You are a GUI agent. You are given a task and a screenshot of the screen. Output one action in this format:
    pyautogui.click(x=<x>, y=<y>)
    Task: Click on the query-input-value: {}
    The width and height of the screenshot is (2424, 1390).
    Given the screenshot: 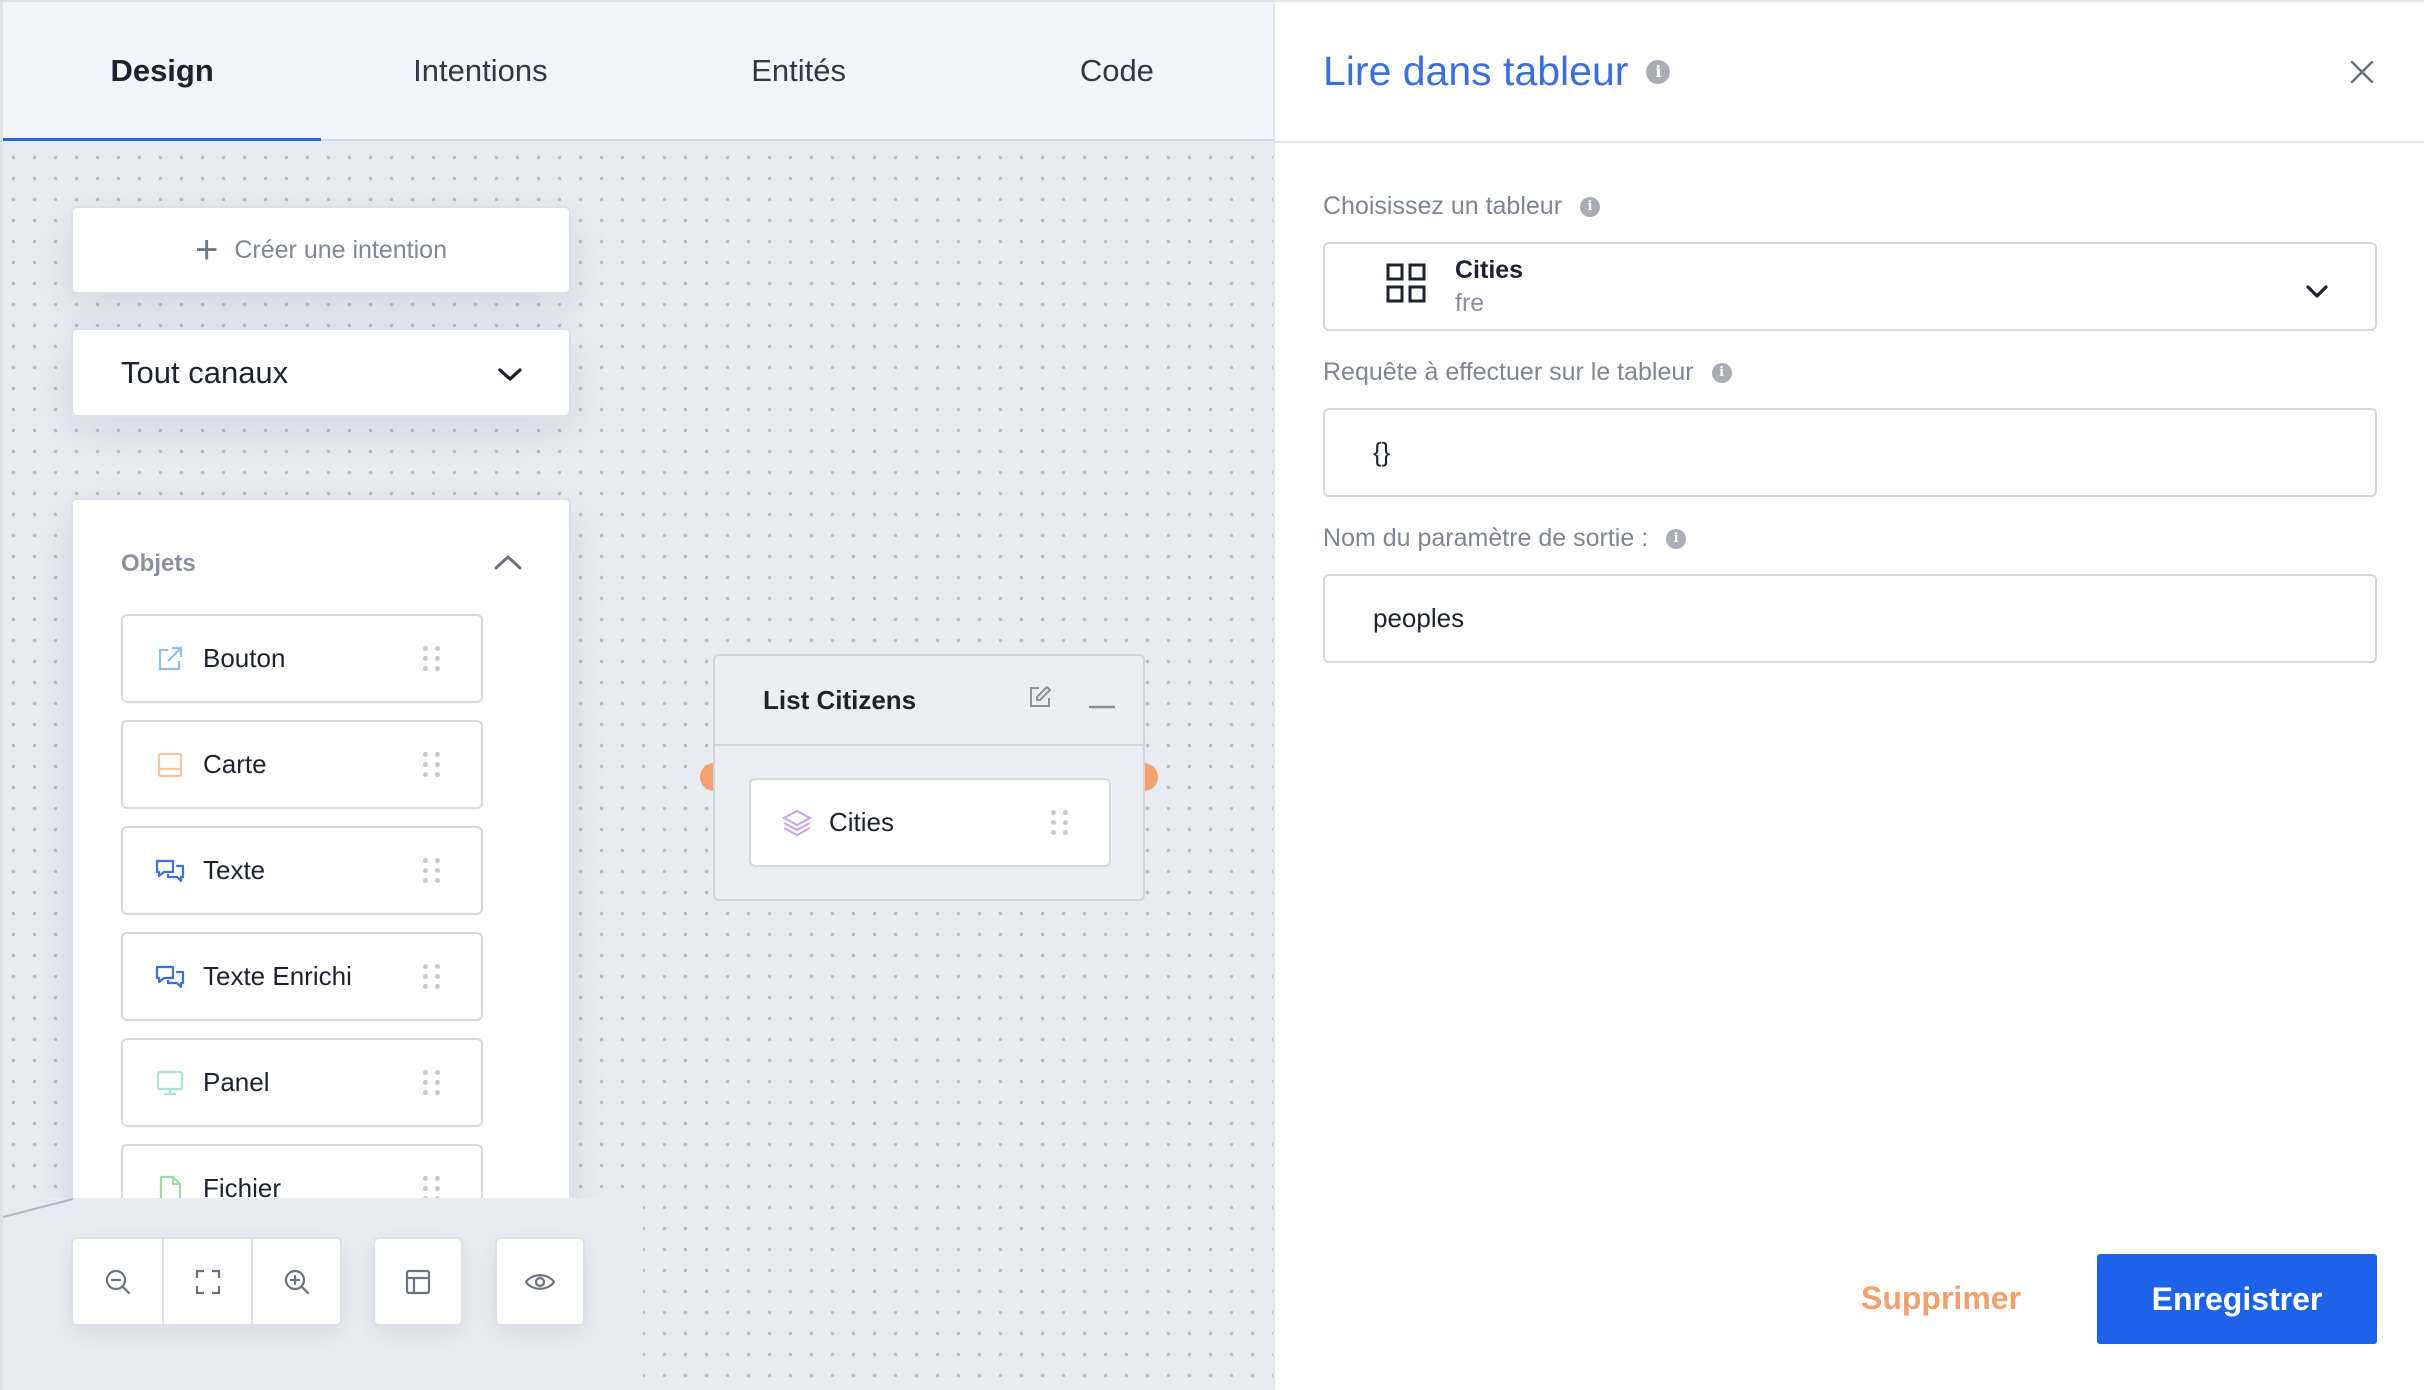 What is the action you would take?
    pyautogui.click(x=1382, y=452)
    